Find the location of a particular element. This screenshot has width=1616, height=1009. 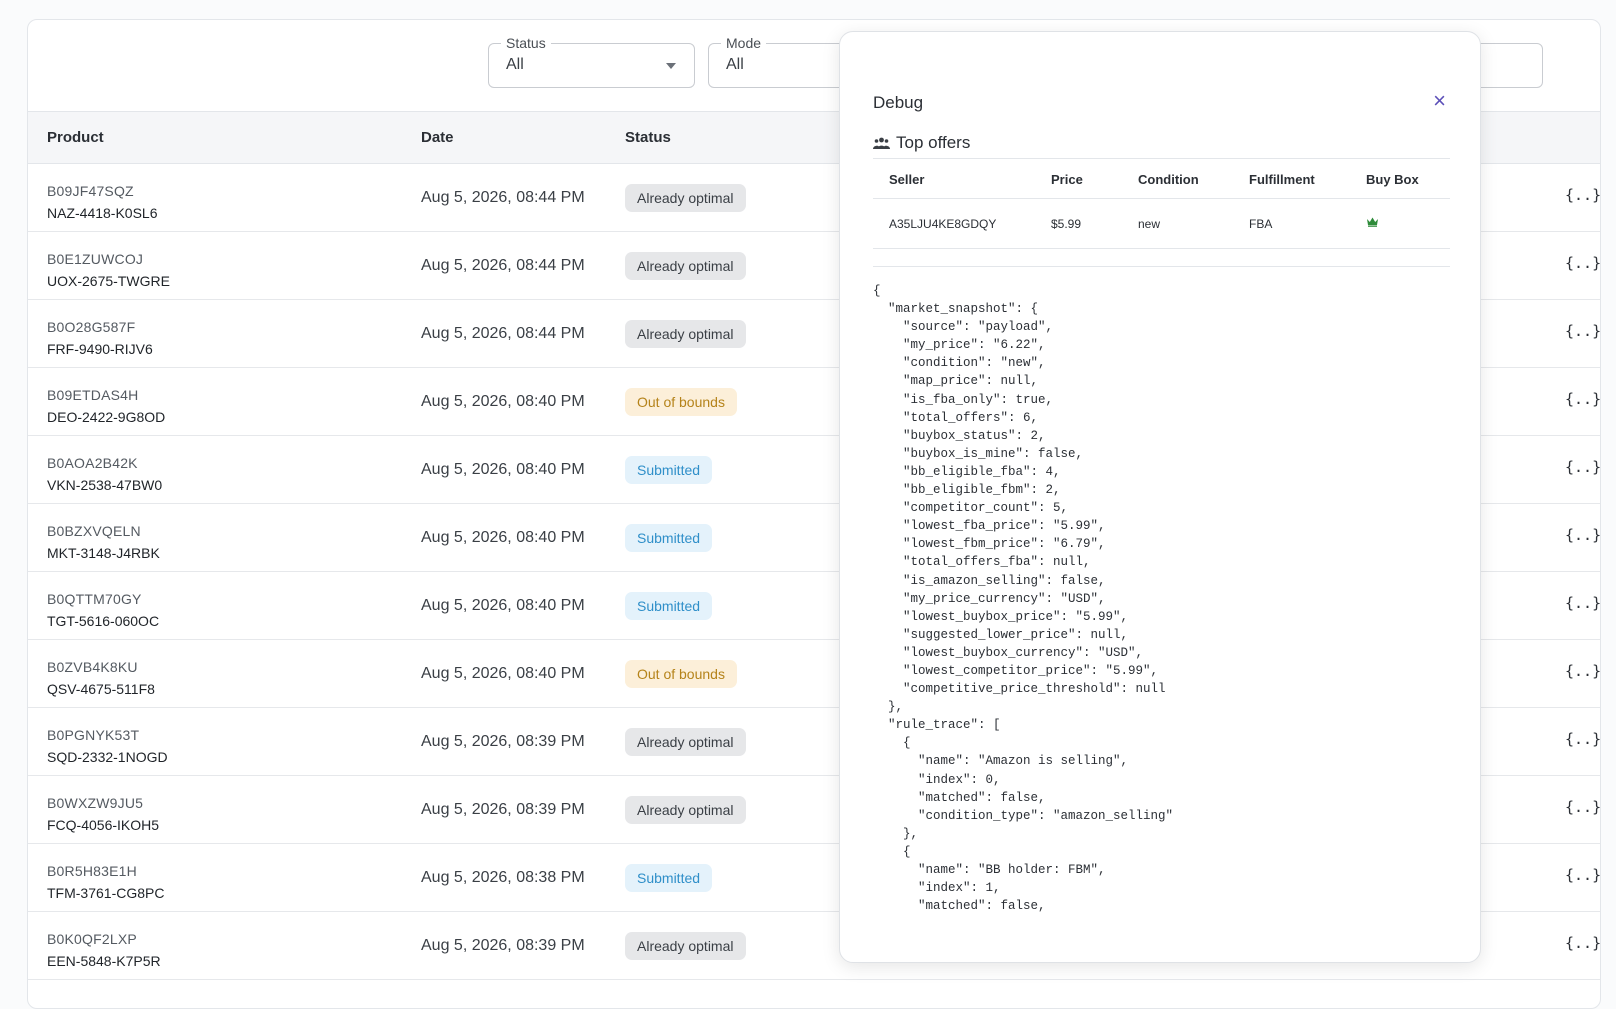

row-asin: B0BZXVQELN is located at coordinates (94, 531).